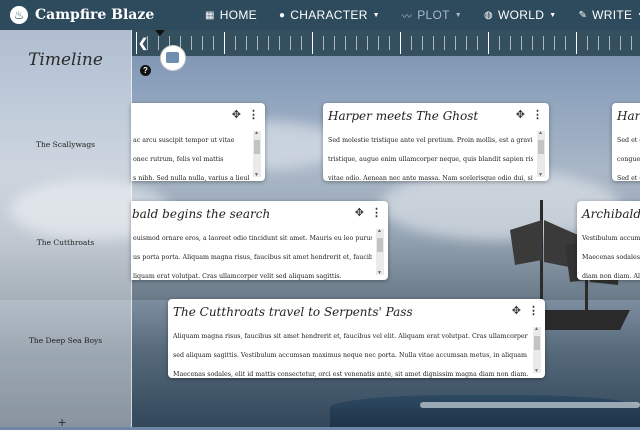  I want to click on plot-card: Harp Sed et c congue Sed et c, so click(626, 142).